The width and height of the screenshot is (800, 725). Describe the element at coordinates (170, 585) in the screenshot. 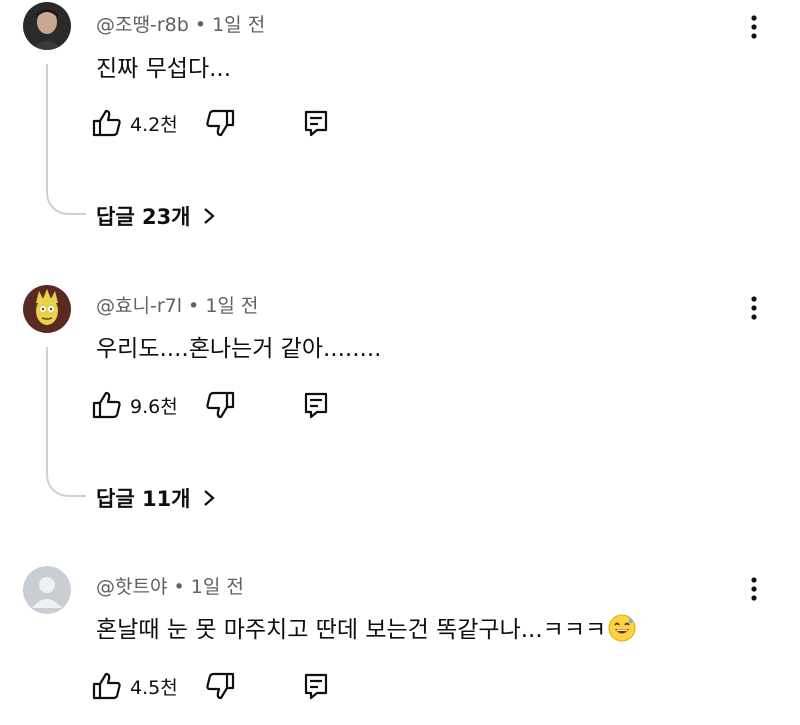

I see `comment-meta: @핫트야 • 1일 전` at that location.